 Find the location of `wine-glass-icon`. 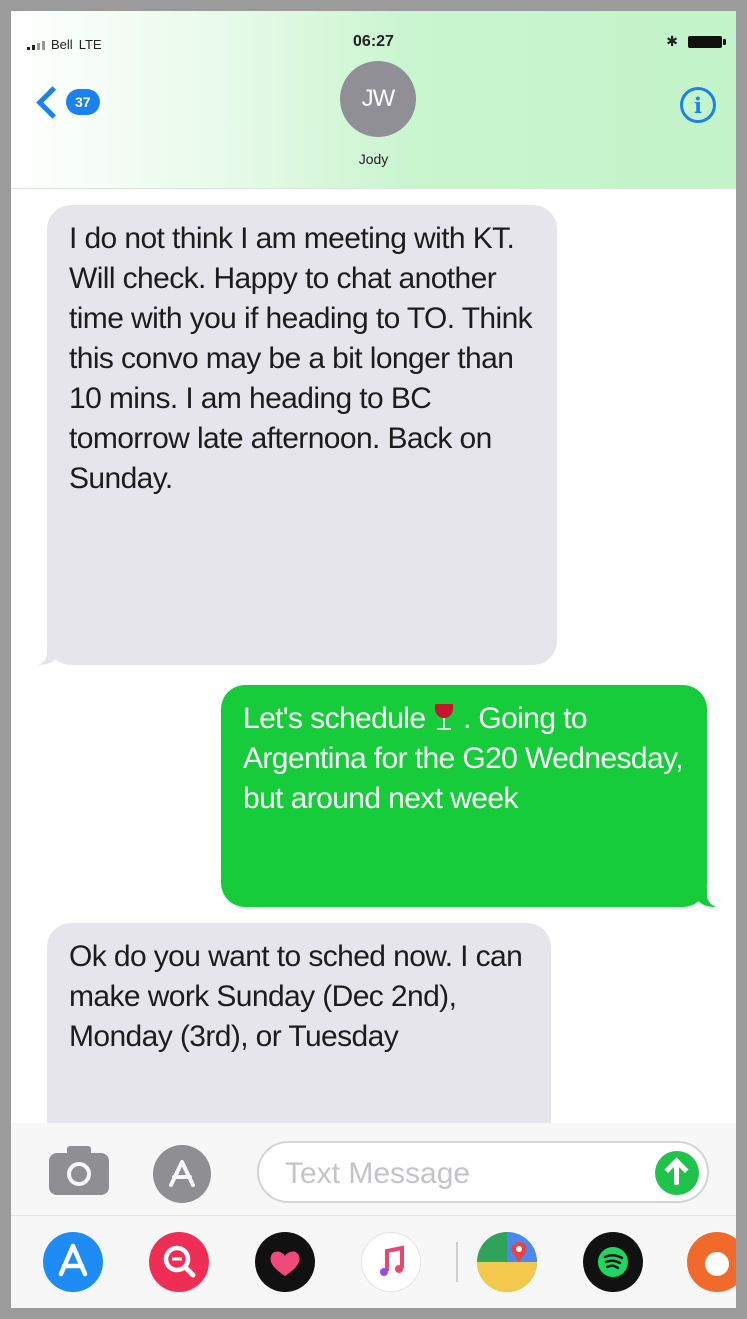

wine-glass-icon is located at coordinates (444, 717).